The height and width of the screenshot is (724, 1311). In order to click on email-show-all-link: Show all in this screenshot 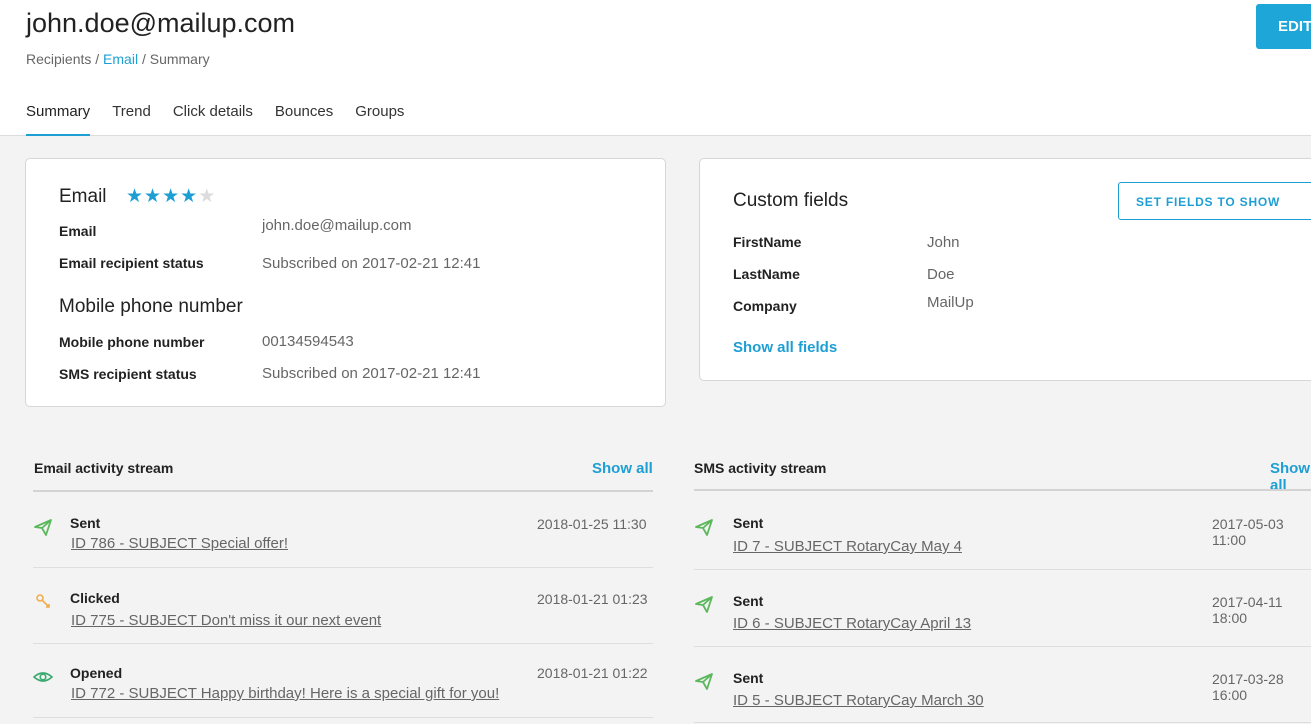, I will do `click(622, 468)`.